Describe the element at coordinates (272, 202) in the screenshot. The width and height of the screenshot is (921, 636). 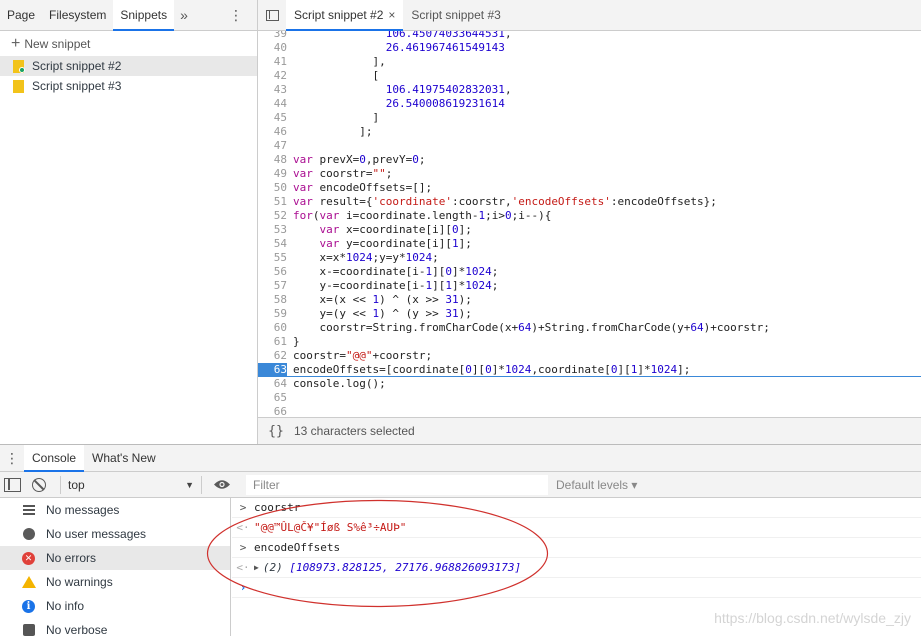
I see `line-number: 51` at that location.